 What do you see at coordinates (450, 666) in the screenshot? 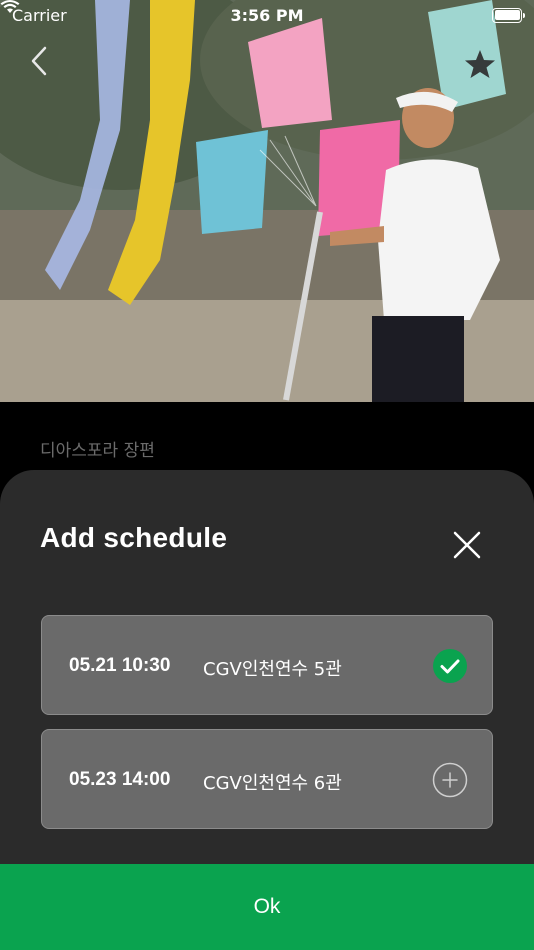
I see `check-circle-icon` at bounding box center [450, 666].